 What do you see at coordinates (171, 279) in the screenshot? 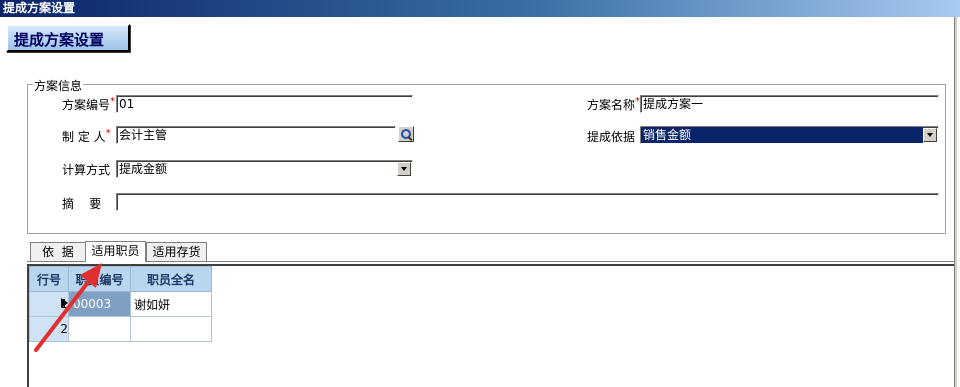
I see `col-header-staff-name: 职员全名` at bounding box center [171, 279].